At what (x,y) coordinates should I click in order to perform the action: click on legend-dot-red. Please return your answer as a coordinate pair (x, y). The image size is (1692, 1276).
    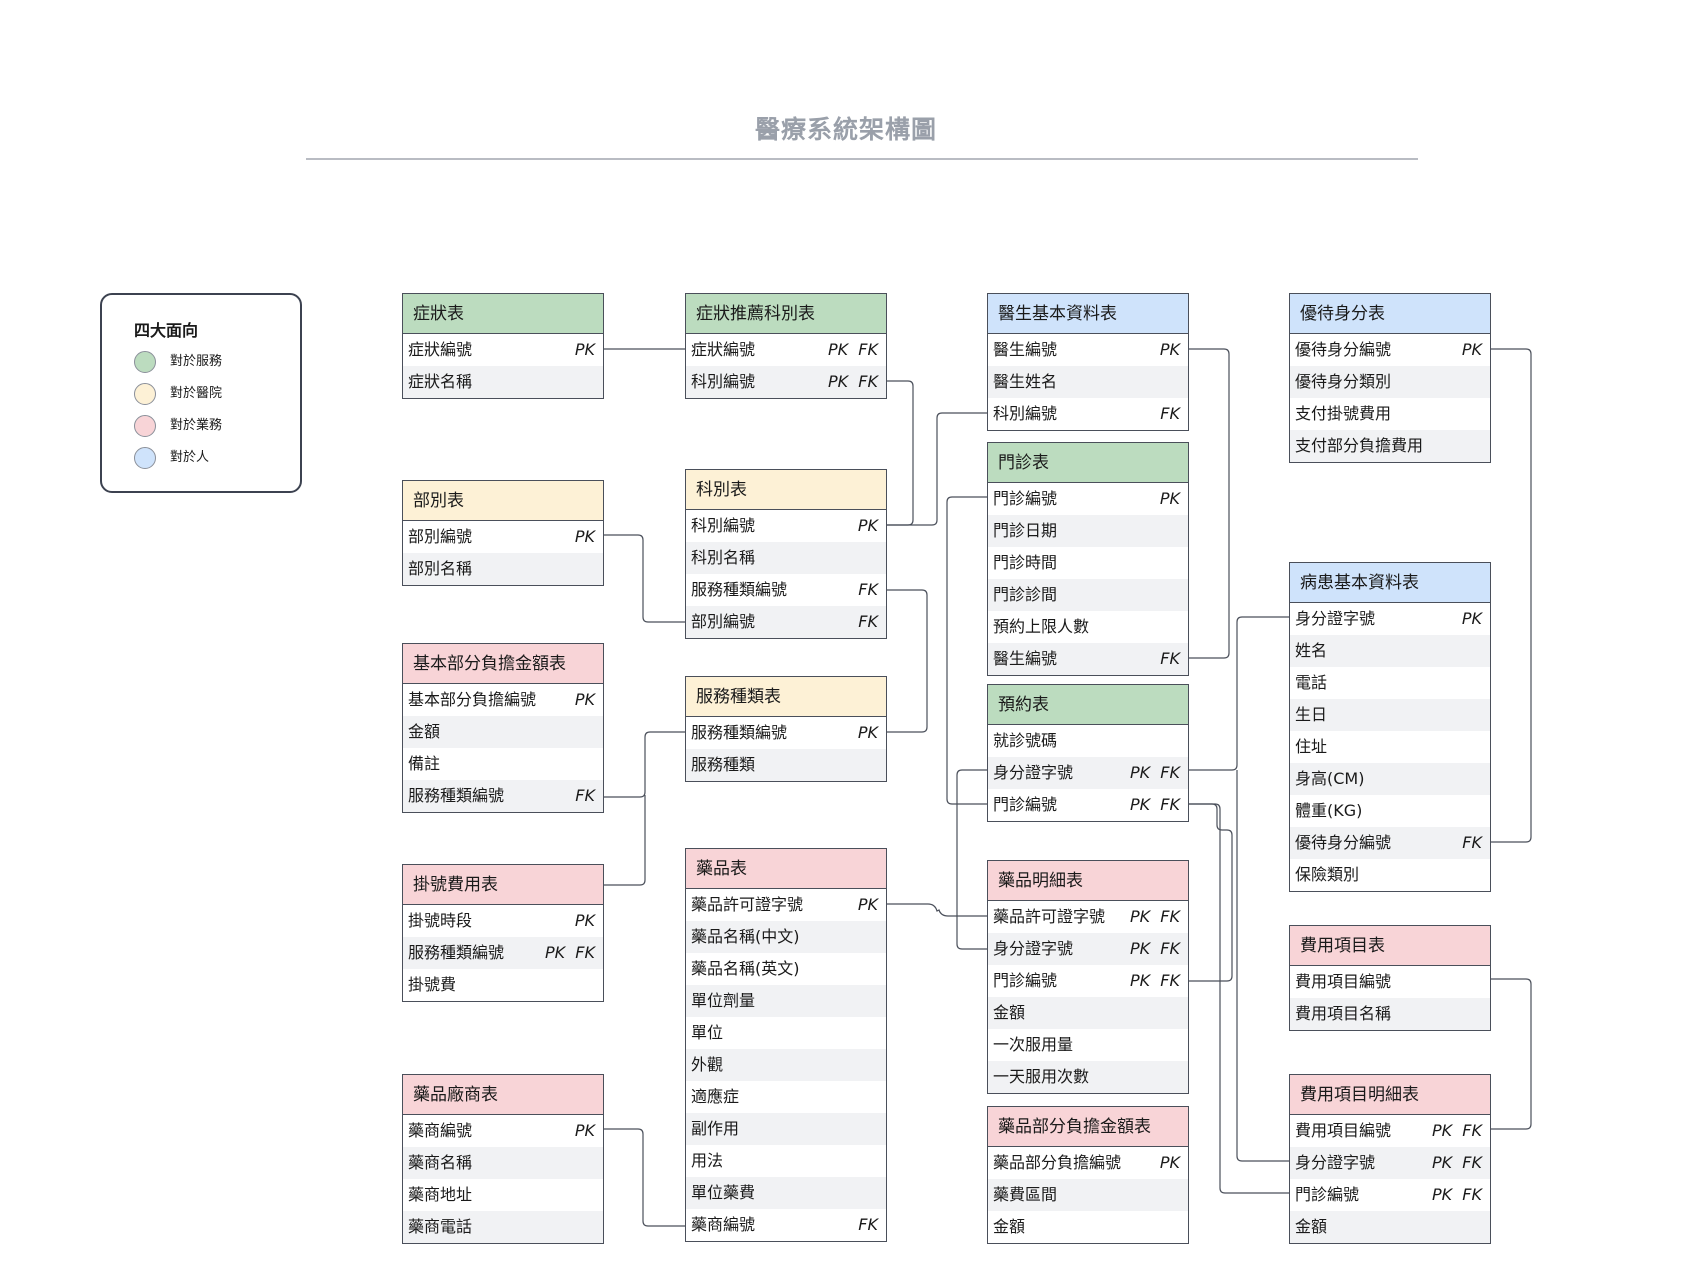
    Looking at the image, I should click on (145, 426).